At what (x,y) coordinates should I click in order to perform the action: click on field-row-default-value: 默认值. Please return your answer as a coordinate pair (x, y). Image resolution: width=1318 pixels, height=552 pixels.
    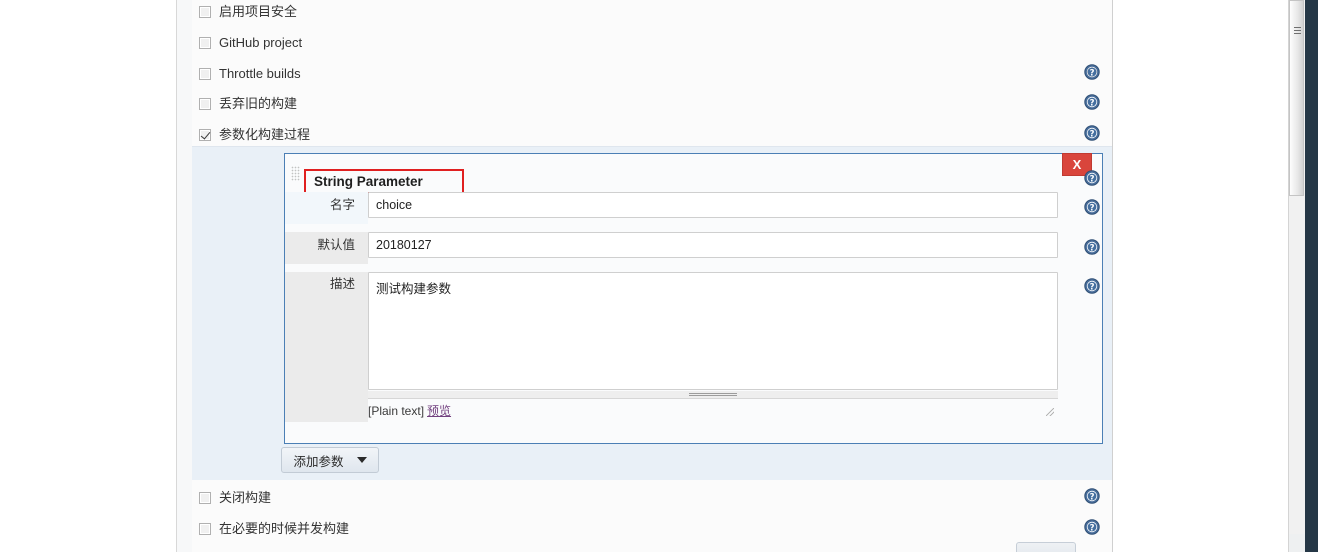
    Looking at the image, I should click on (693, 248).